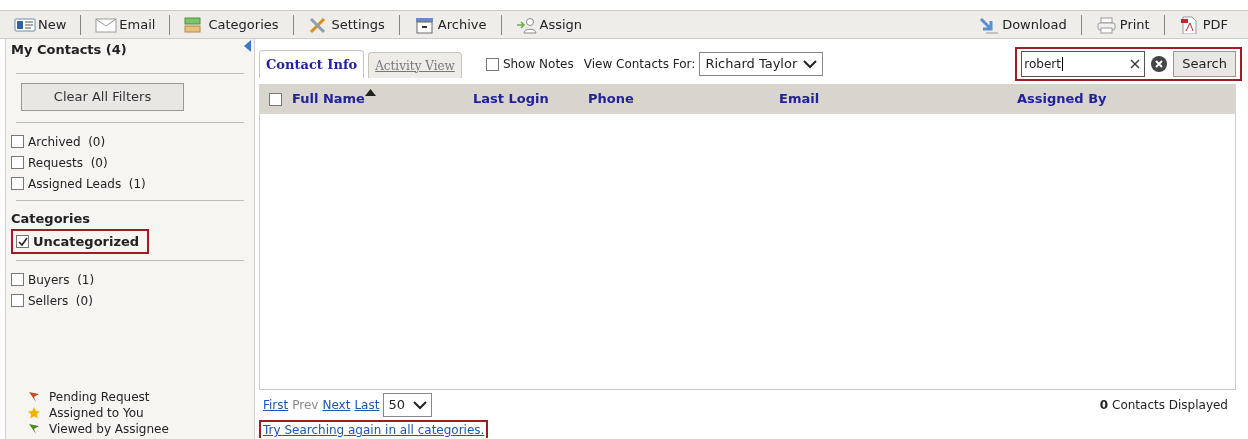  Describe the element at coordinates (40, 24) in the screenshot. I see `toolbar-button: New` at that location.